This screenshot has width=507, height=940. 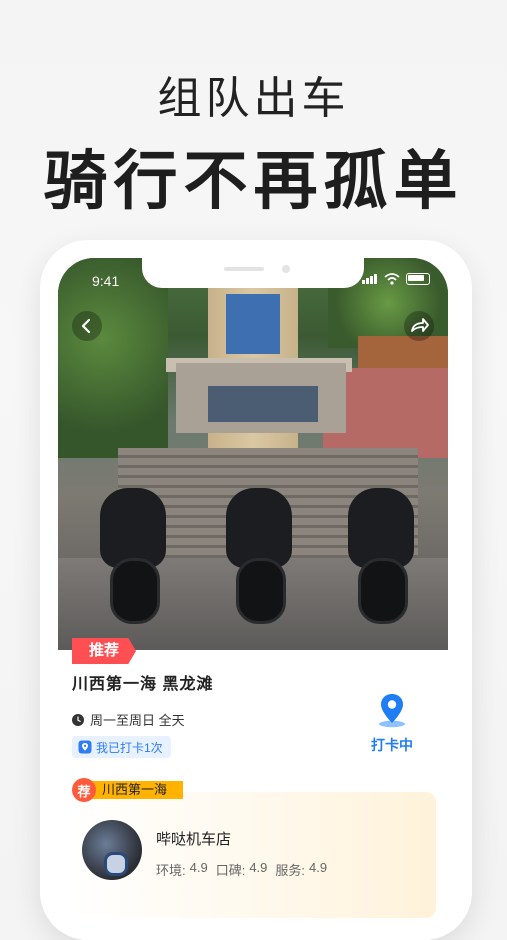 I want to click on recommend-tag: 推荐, so click(x=104, y=651).